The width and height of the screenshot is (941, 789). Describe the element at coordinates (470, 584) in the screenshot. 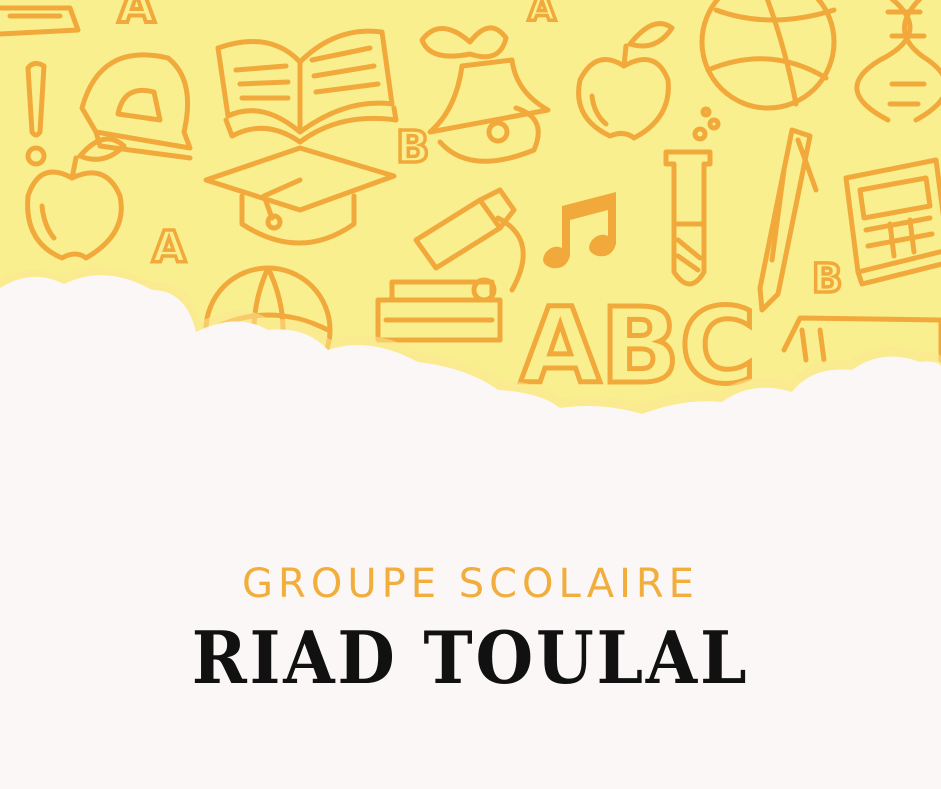

I see `subtitle: GROUPE SCOLAIRE` at that location.